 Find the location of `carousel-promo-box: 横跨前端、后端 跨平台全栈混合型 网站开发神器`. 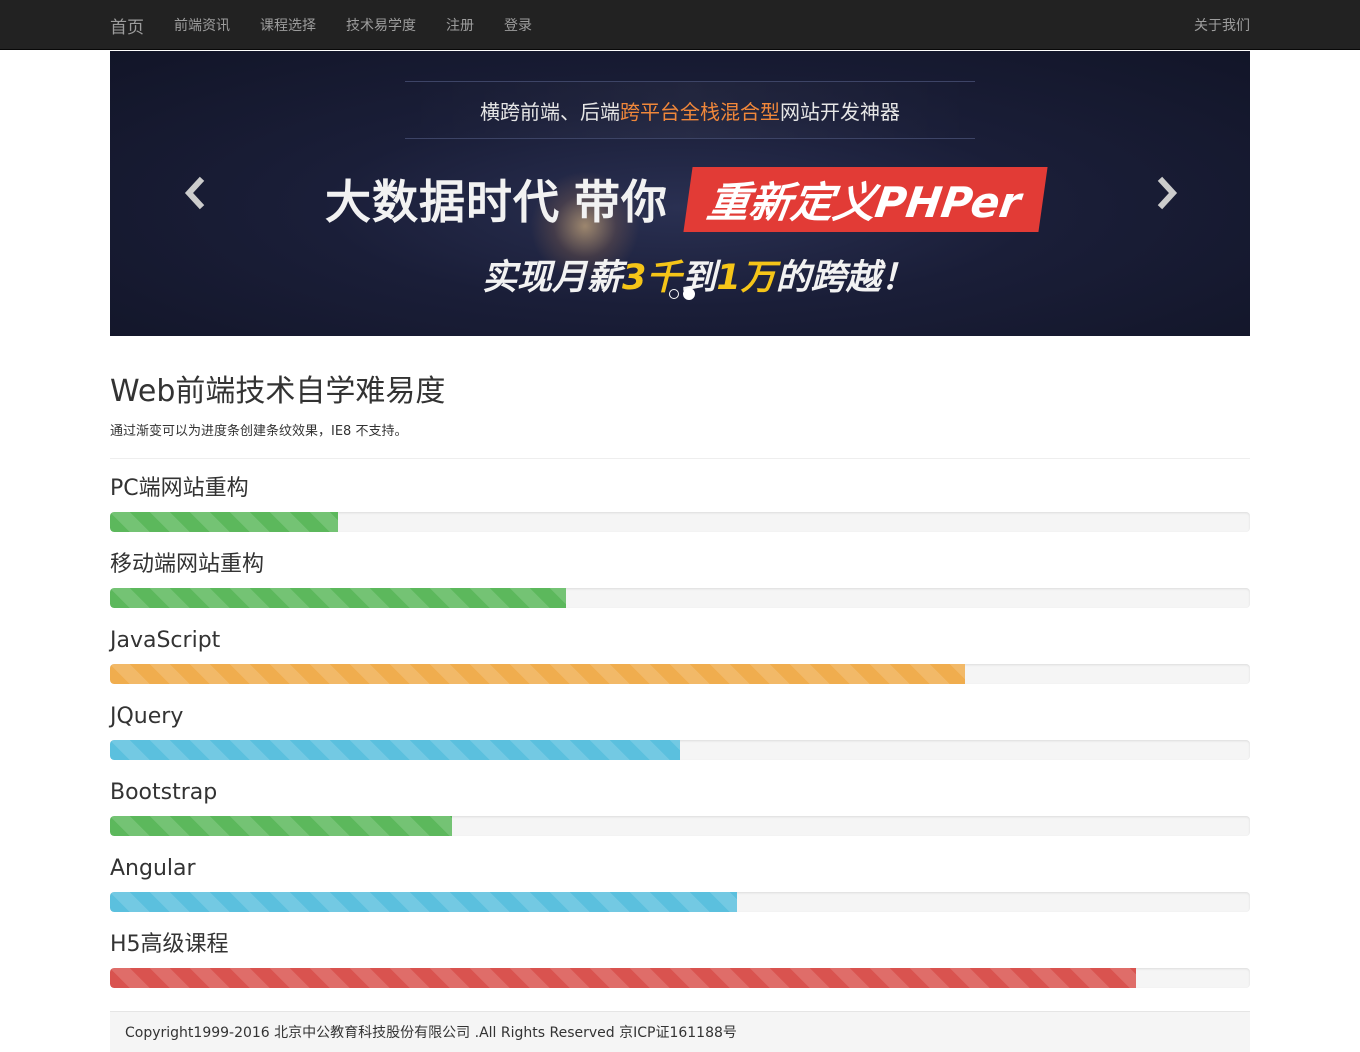

carousel-promo-box: 横跨前端、后端 跨平台全栈混合型 网站开发神器 is located at coordinates (690, 110).